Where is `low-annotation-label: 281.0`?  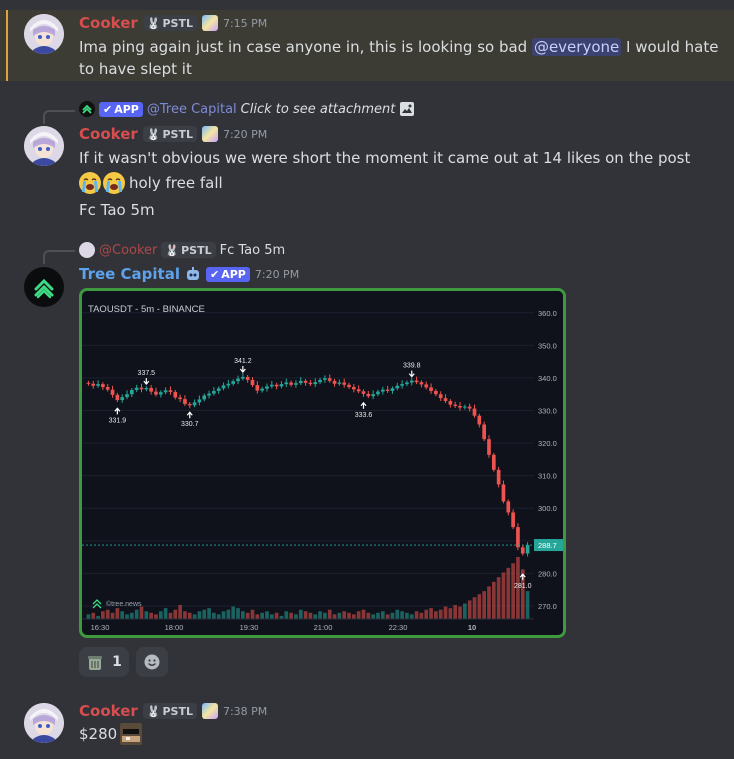 low-annotation-label: 281.0 is located at coordinates (523, 586).